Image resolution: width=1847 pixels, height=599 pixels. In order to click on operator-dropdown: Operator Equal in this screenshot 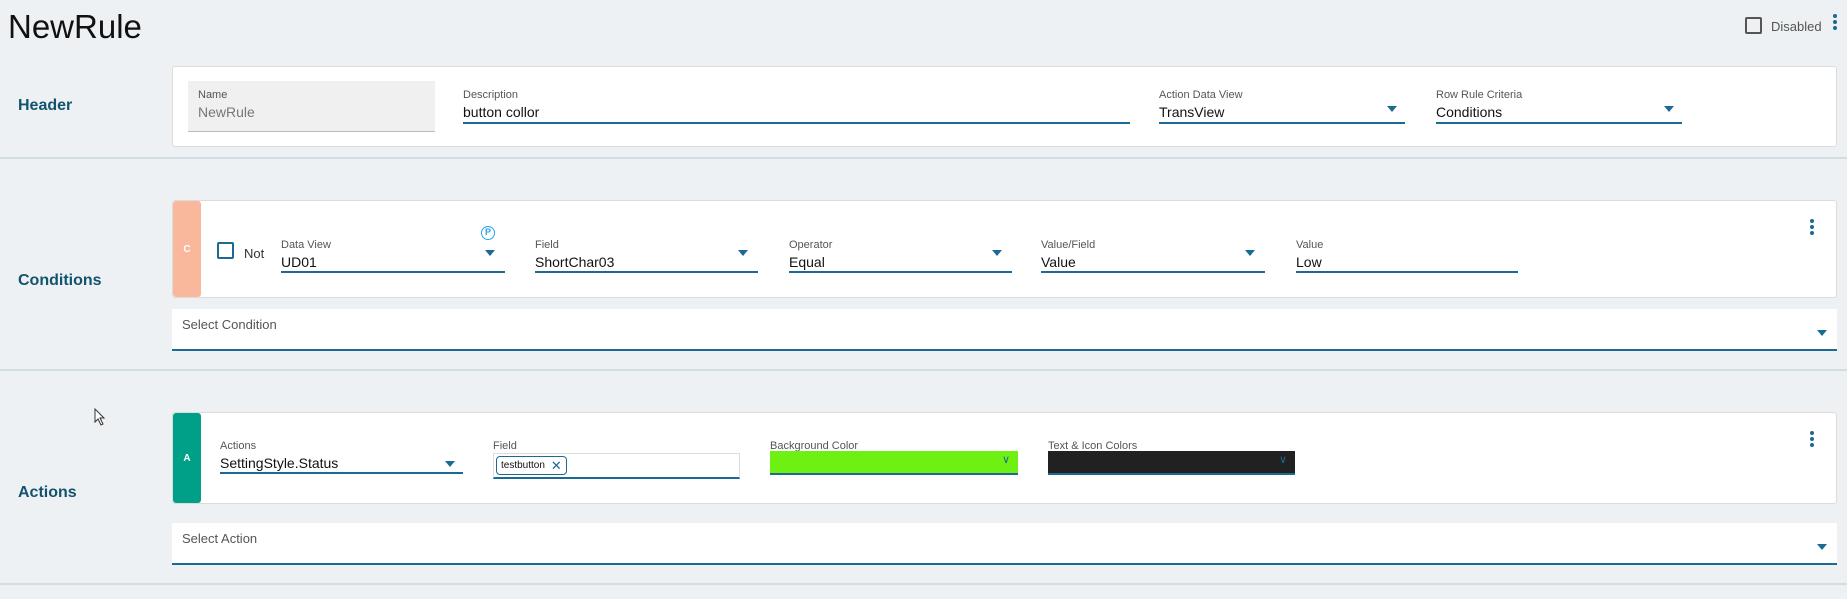, I will do `click(900, 256)`.